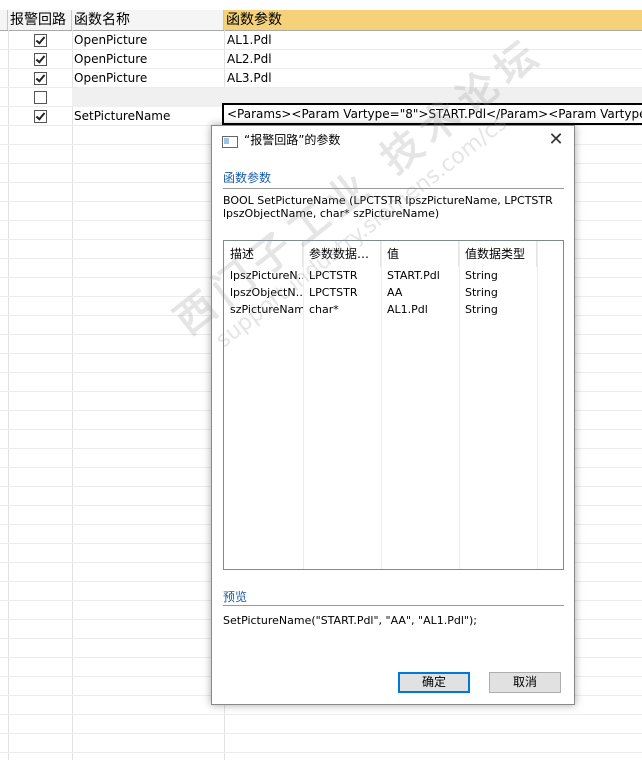 Image resolution: width=642 pixels, height=760 pixels. I want to click on column-header-value: 值, so click(420, 254).